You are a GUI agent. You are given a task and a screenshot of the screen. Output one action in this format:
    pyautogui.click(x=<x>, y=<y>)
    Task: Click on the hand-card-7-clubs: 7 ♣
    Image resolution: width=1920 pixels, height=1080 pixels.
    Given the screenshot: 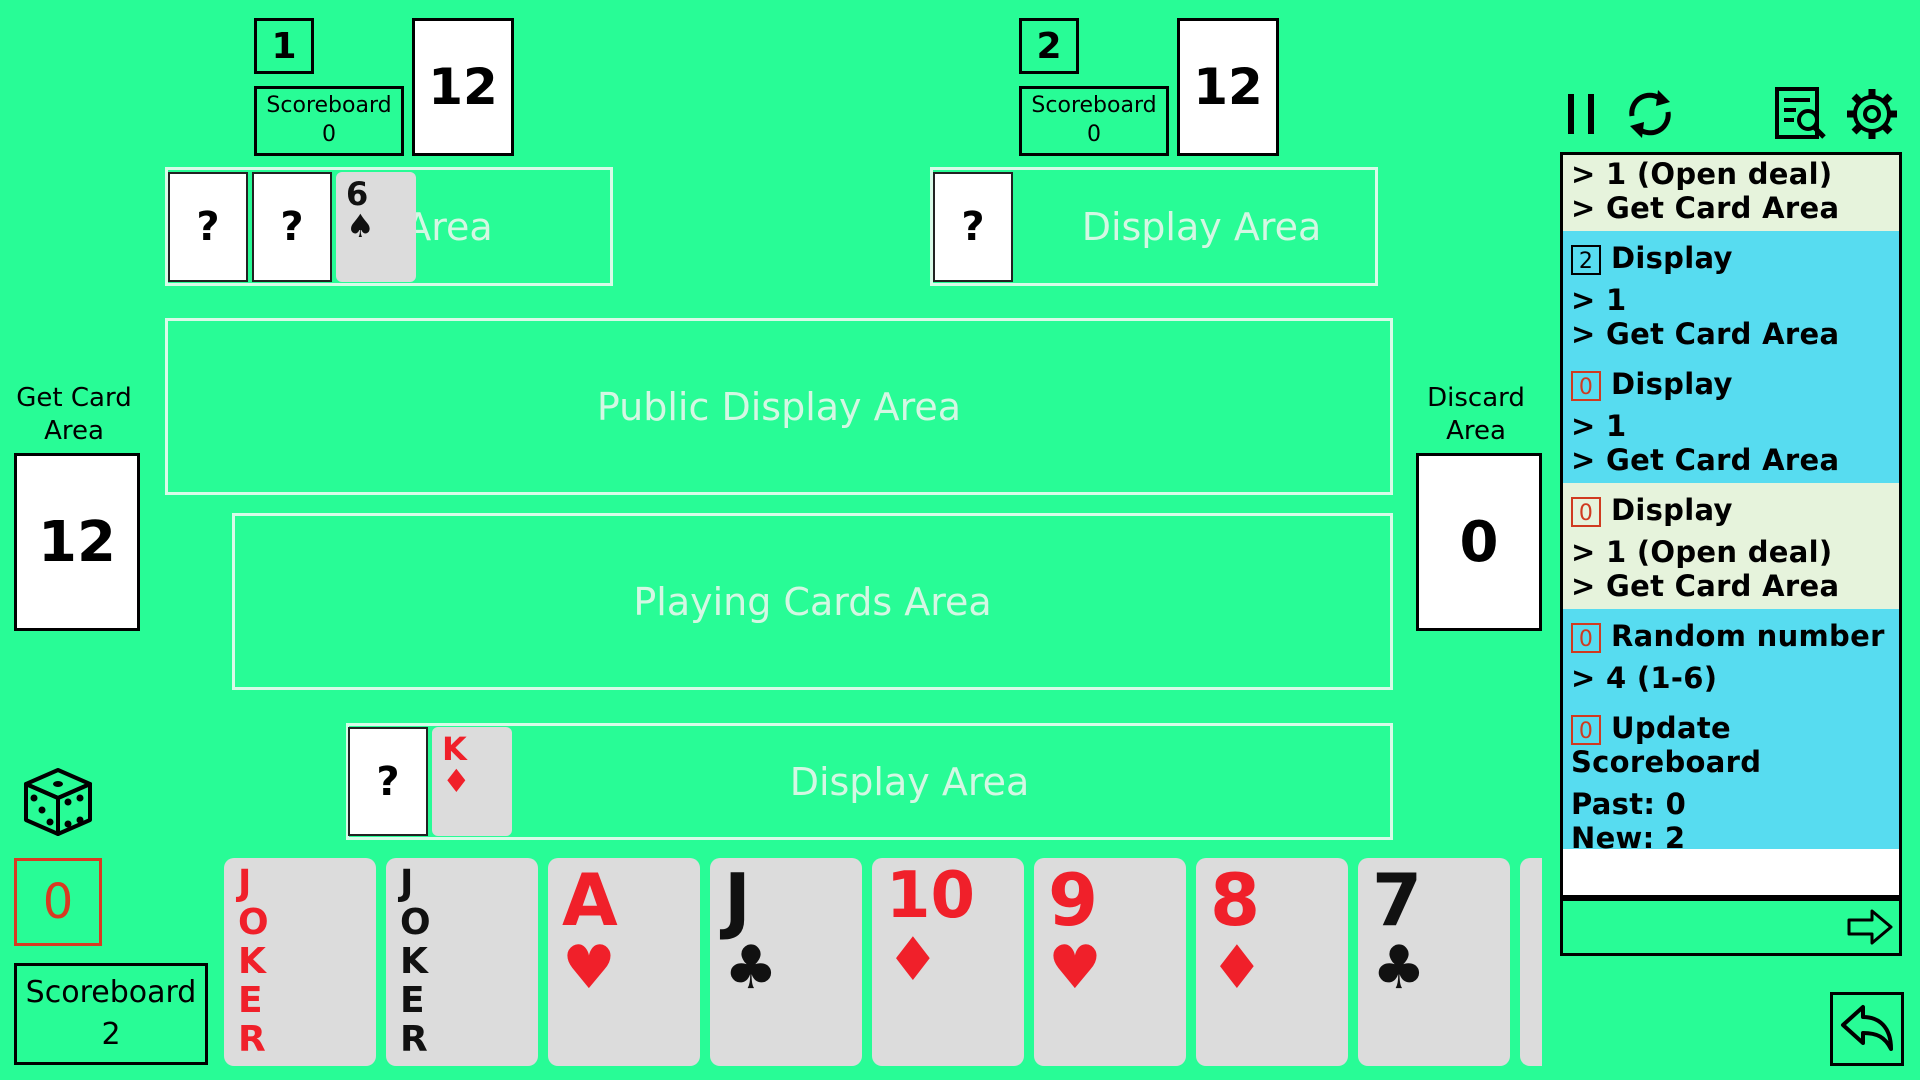 What is the action you would take?
    pyautogui.click(x=1434, y=962)
    